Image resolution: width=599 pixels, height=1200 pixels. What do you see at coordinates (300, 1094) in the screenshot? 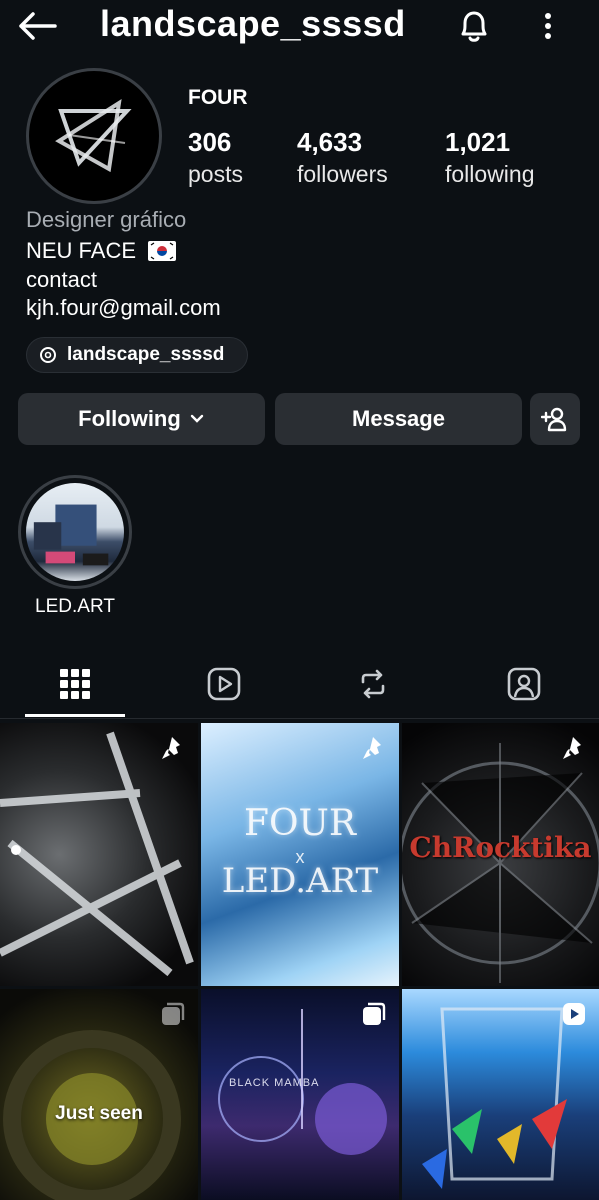
I see `post-tile-5: BLACK MAMBA` at bounding box center [300, 1094].